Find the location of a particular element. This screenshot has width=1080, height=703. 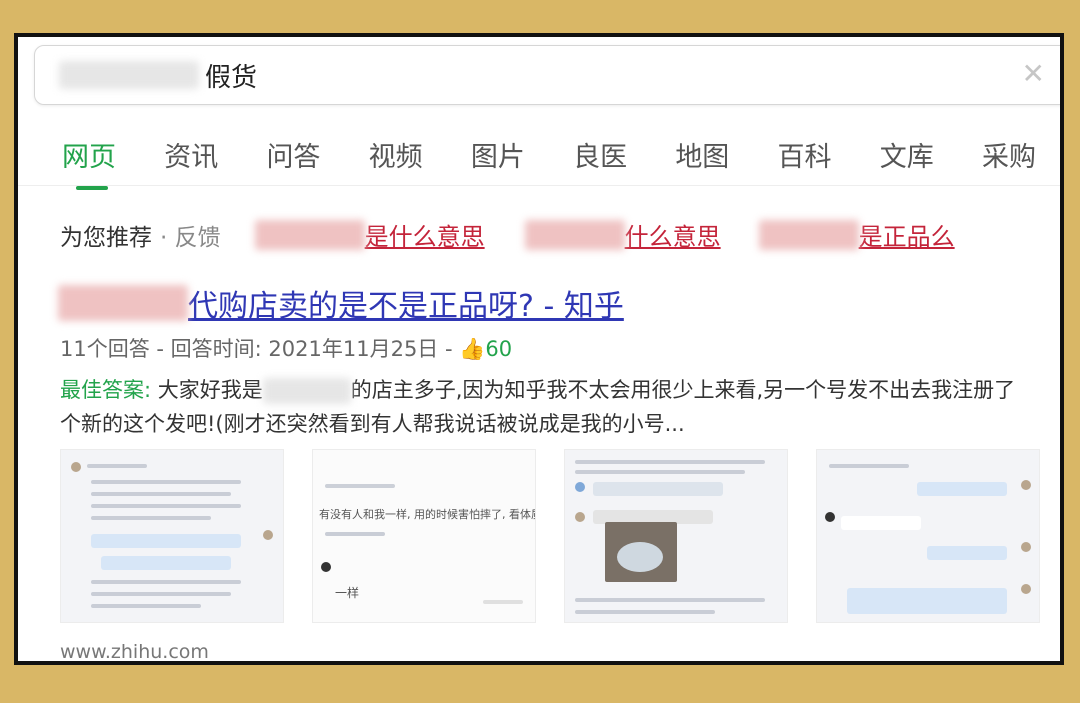

result-title-link: 代购店卖的是不是正品呀? - 知乎 is located at coordinates (406, 303).